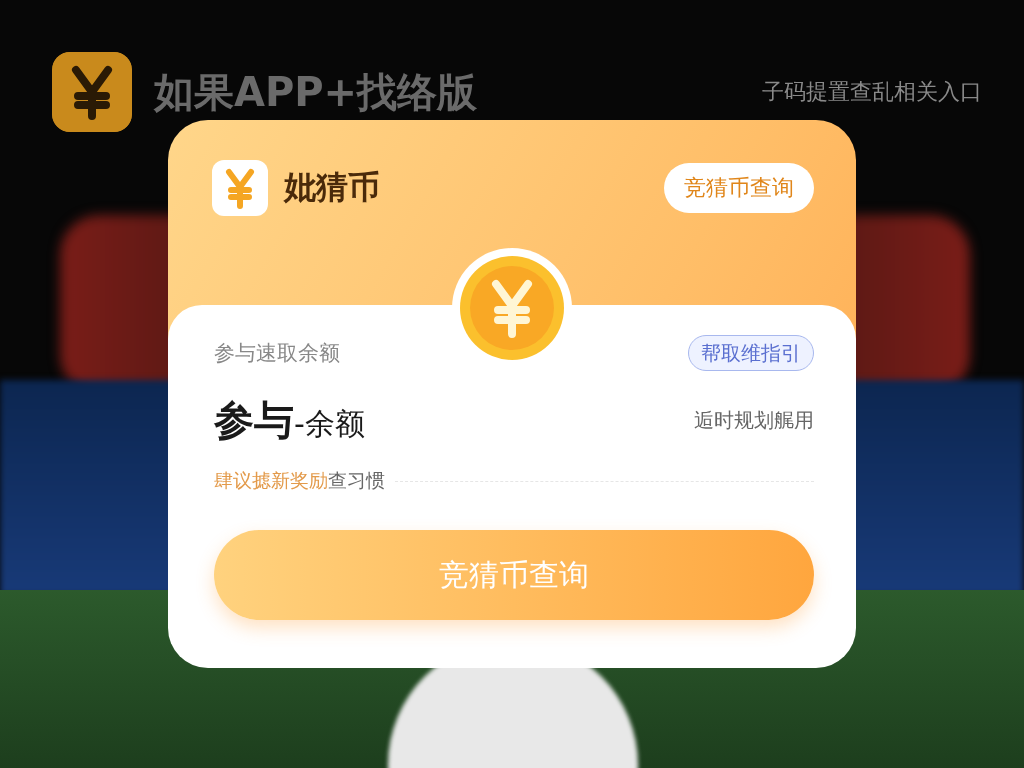  What do you see at coordinates (356, 480) in the screenshot?
I see `hint-text: 查习惯` at bounding box center [356, 480].